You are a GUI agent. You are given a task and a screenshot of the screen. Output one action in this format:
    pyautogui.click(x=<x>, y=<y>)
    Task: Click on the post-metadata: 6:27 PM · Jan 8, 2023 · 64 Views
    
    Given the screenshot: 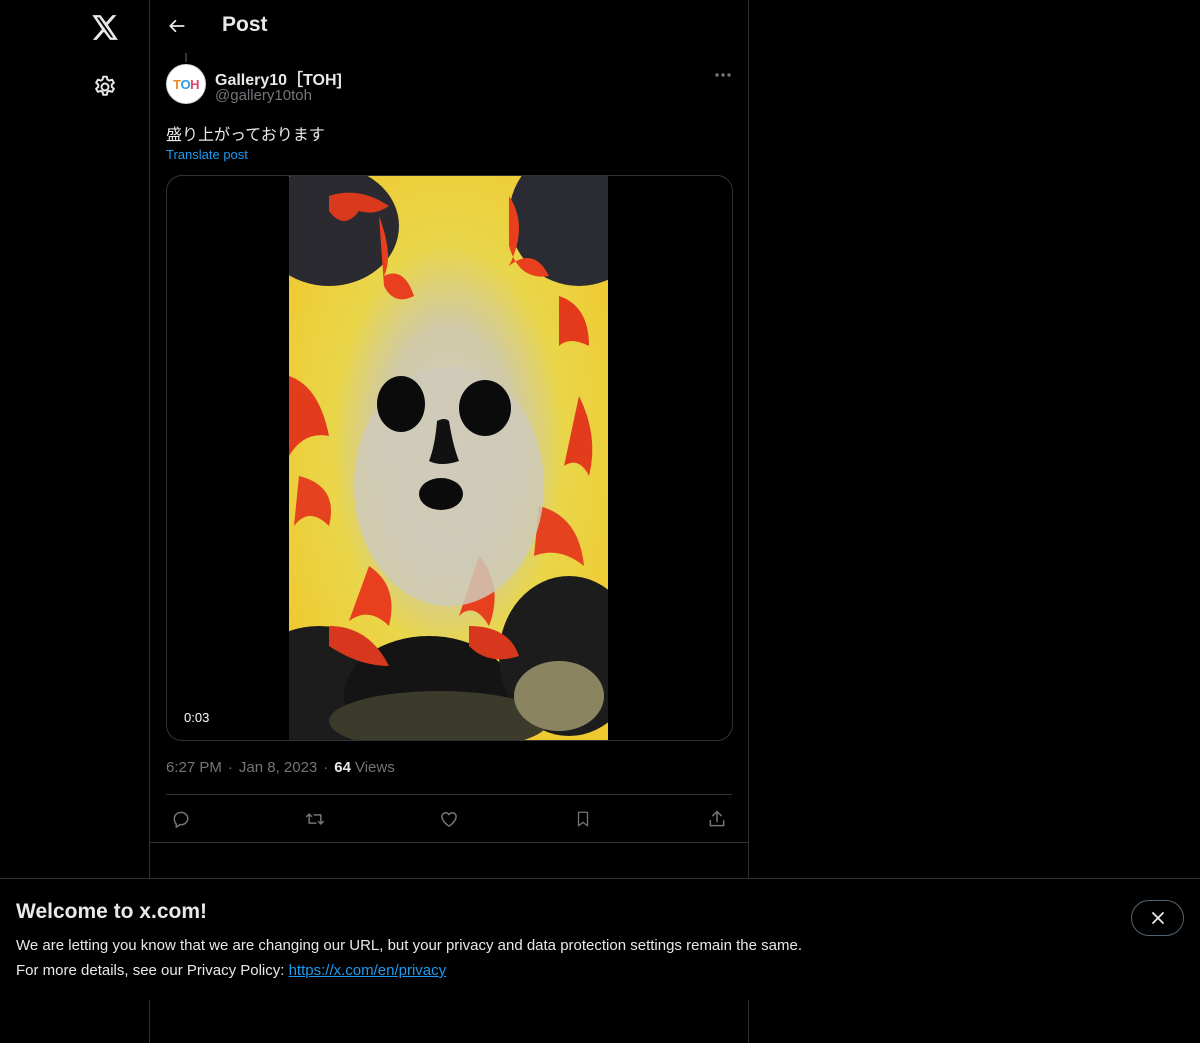 What is the action you would take?
    pyautogui.click(x=280, y=767)
    